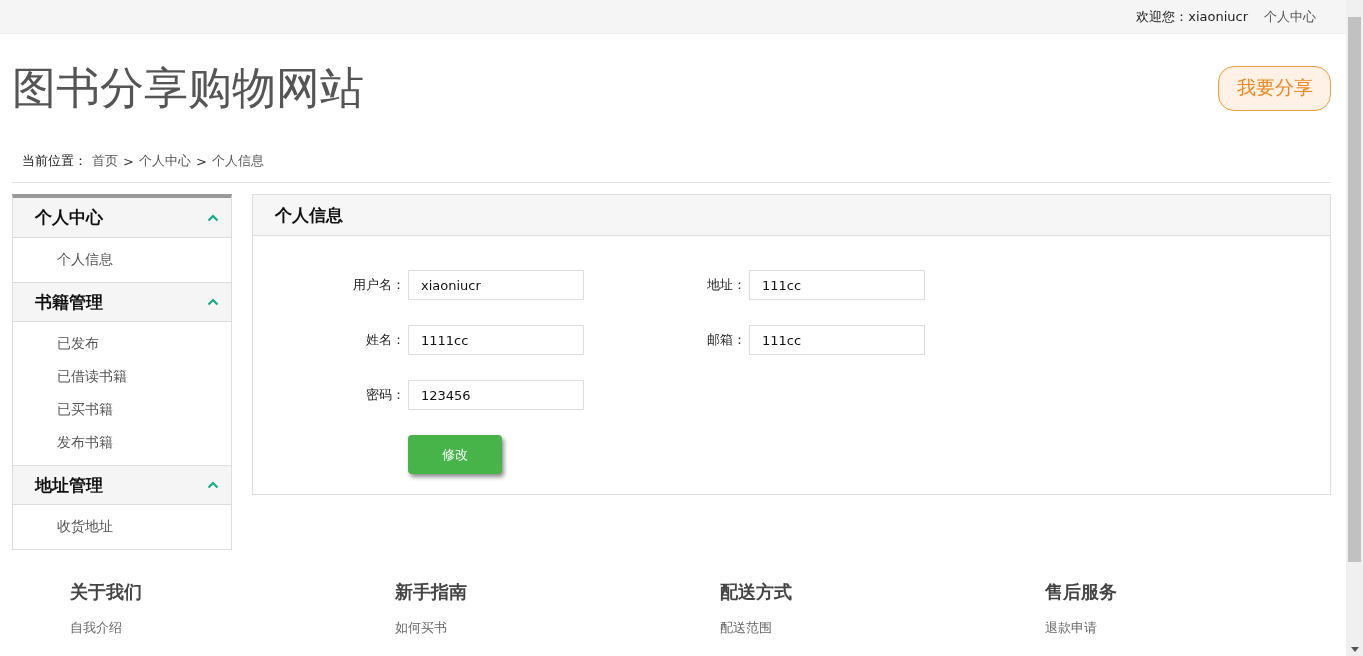 This screenshot has height=656, width=1363. I want to click on field-label: 密码：, so click(385, 395).